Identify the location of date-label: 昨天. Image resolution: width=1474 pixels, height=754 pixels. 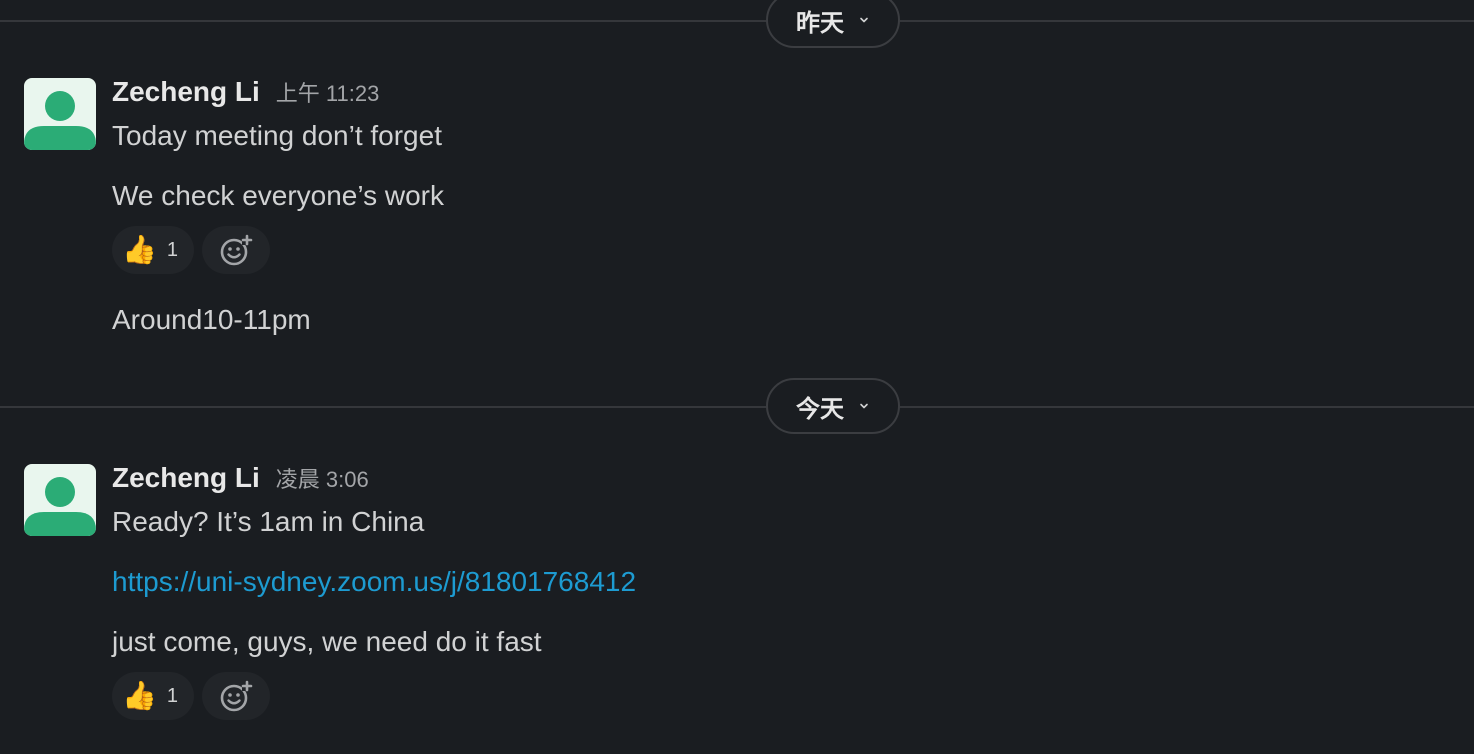
(820, 23).